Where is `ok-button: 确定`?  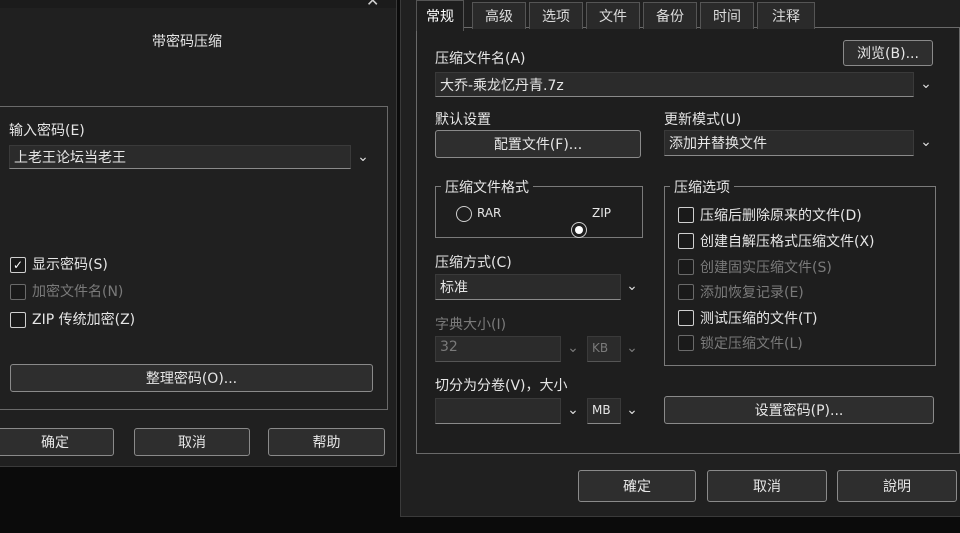
ok-button: 确定 is located at coordinates (57, 442).